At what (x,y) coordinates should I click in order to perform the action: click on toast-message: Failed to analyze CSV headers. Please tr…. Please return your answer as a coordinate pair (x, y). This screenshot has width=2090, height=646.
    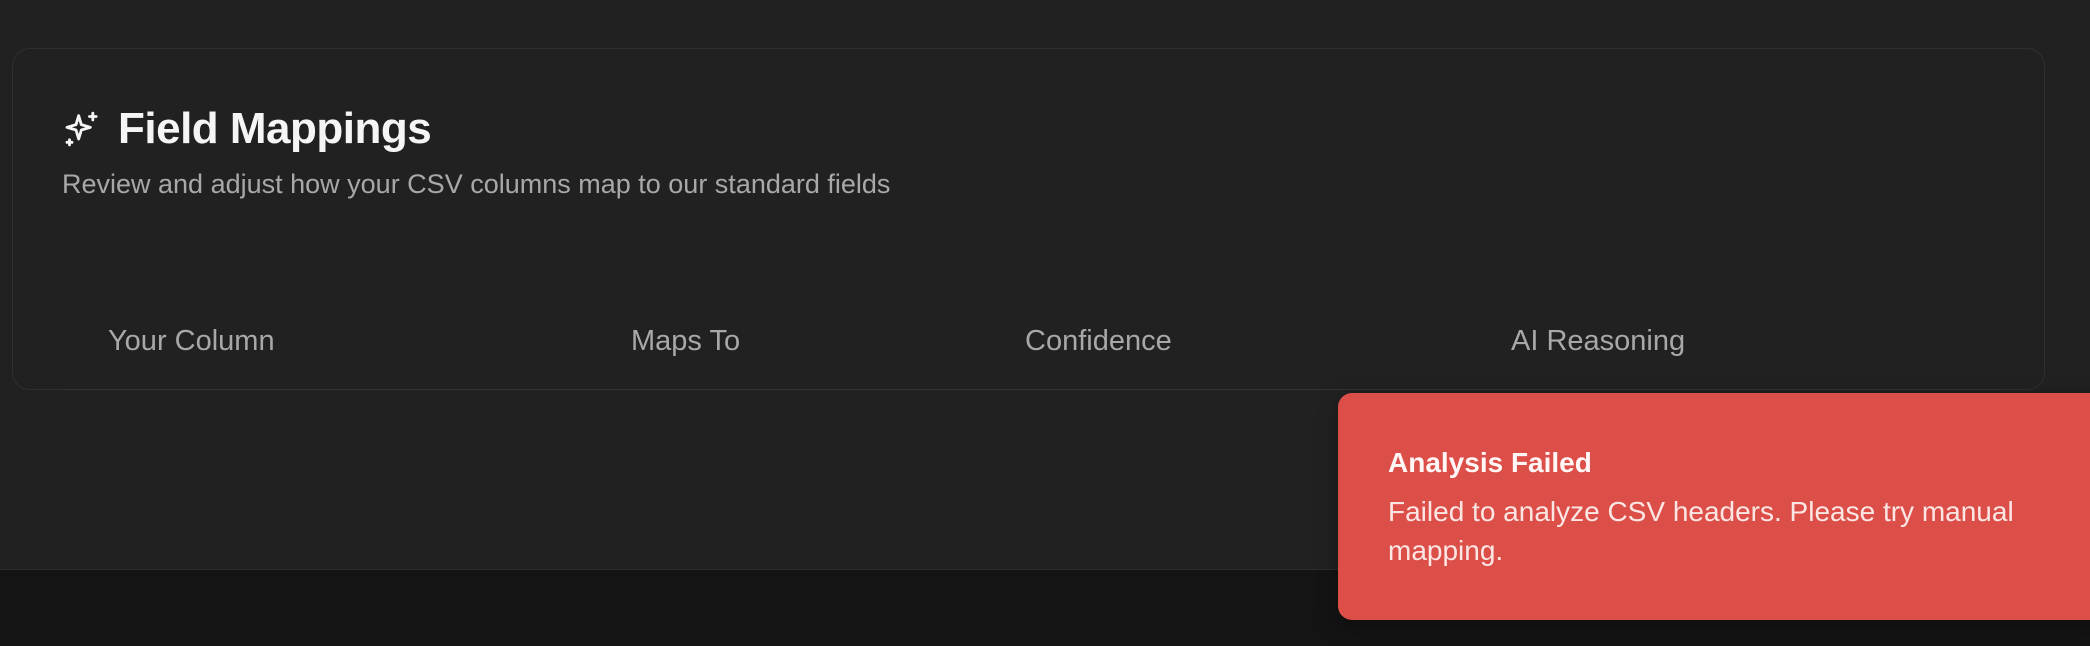
    Looking at the image, I should click on (1701, 531).